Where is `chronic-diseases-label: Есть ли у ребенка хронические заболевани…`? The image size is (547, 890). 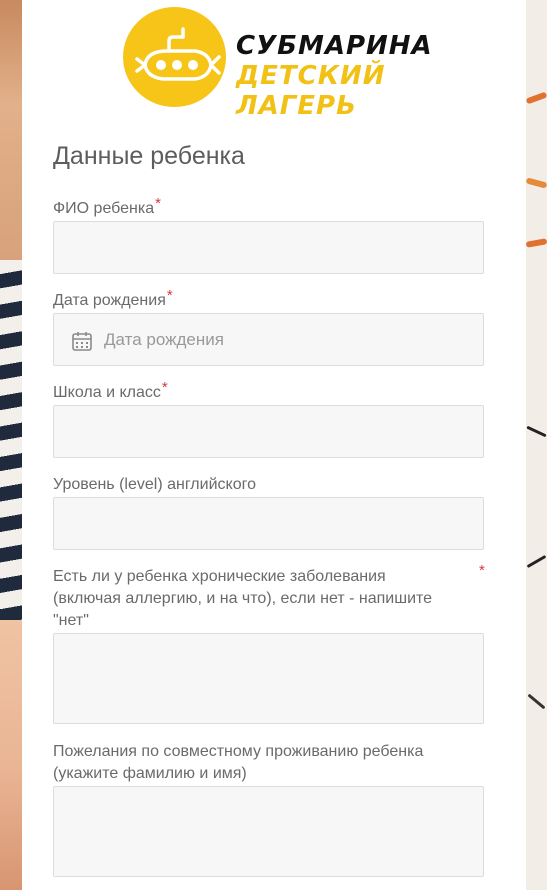
chronic-diseases-label: Есть ли у ребенка хронические заболевани… is located at coordinates (243, 598).